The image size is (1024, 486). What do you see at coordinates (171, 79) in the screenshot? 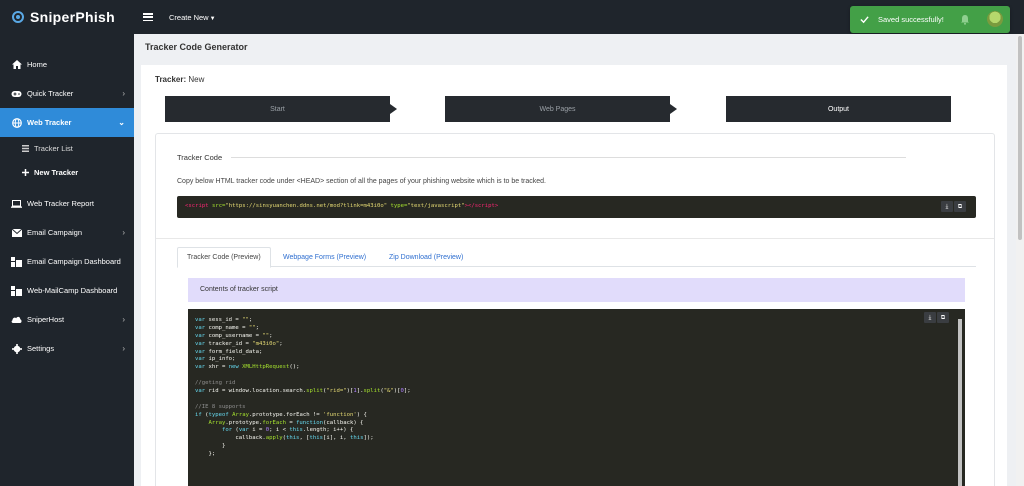
I see `tracker-label: Tracker:` at bounding box center [171, 79].